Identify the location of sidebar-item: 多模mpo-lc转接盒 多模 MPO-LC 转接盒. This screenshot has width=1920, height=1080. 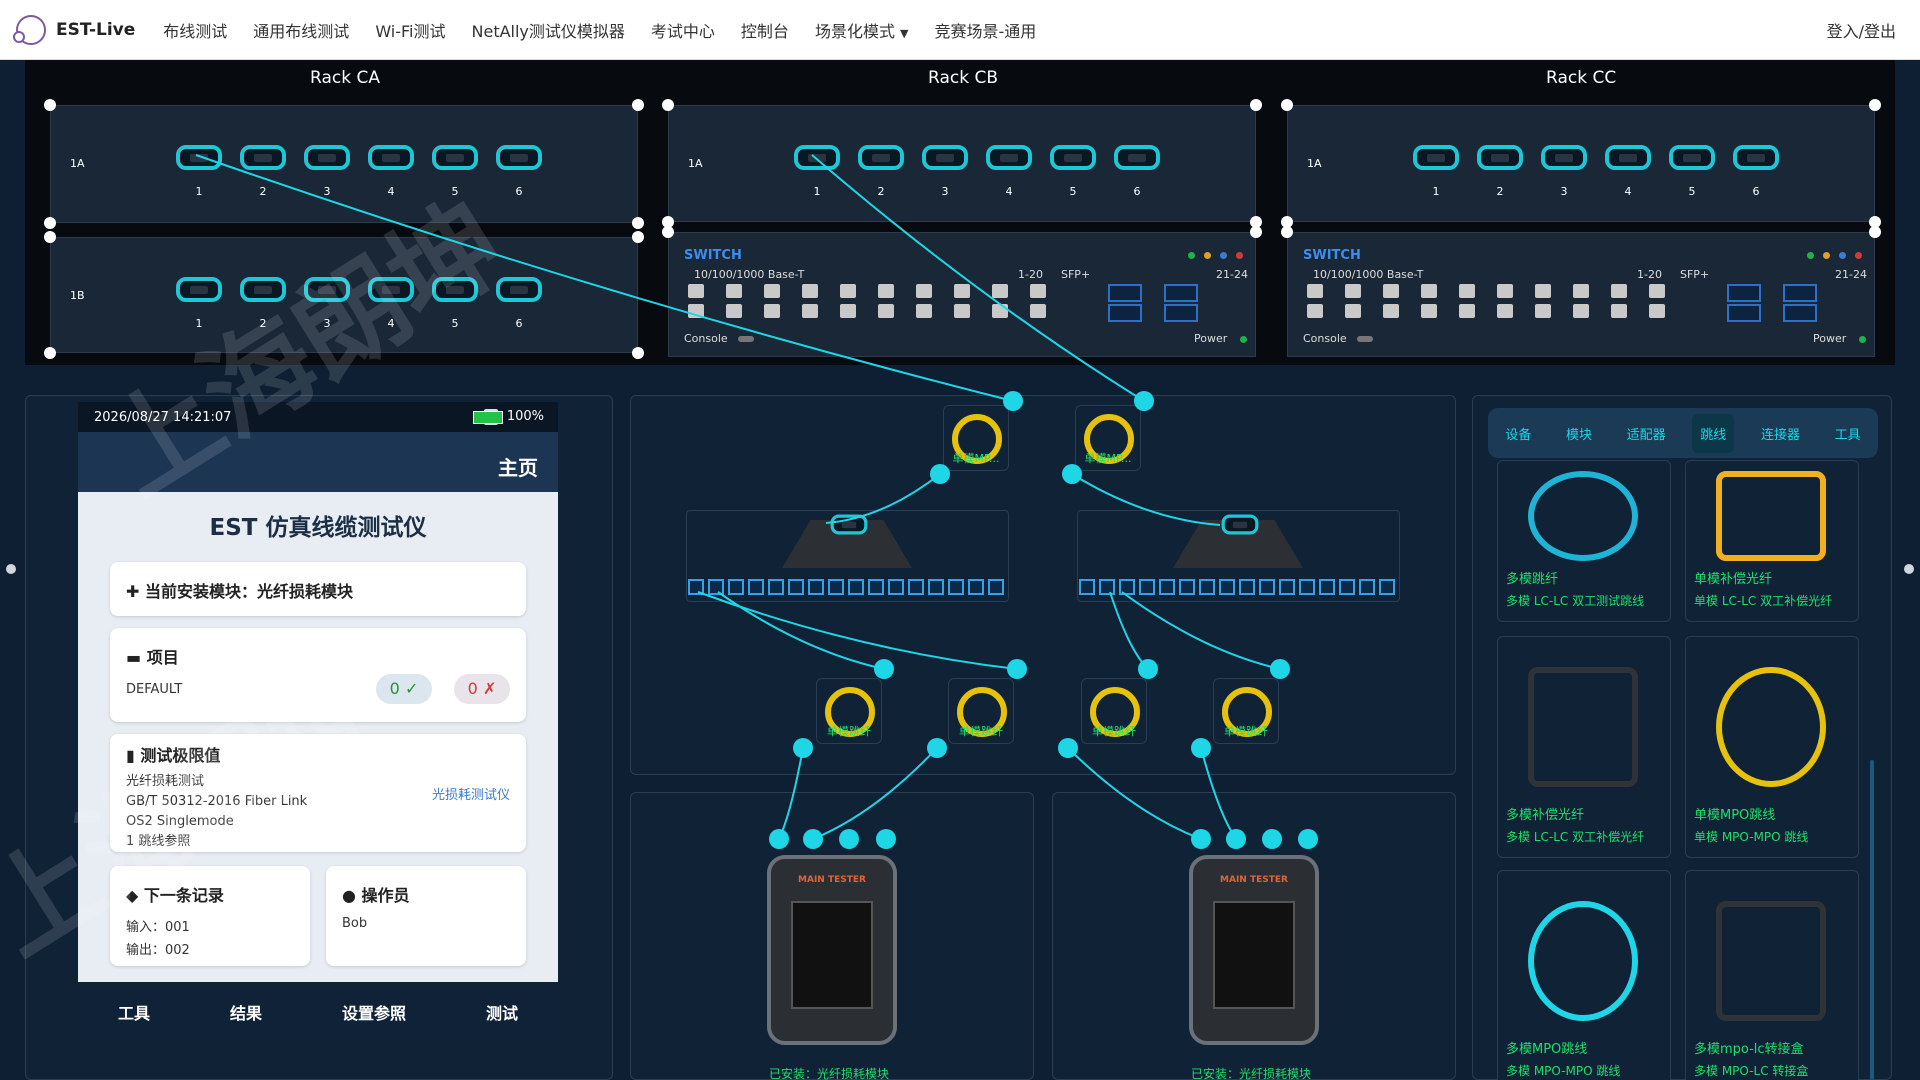
(1772, 975).